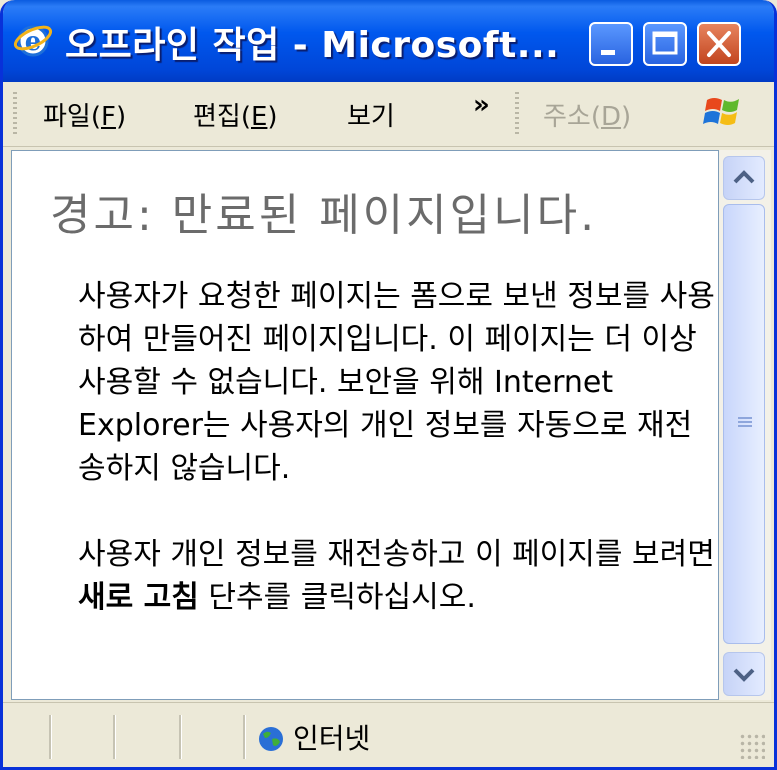  What do you see at coordinates (138, 597) in the screenshot?
I see `refresh-keyword: 새로 고침` at bounding box center [138, 597].